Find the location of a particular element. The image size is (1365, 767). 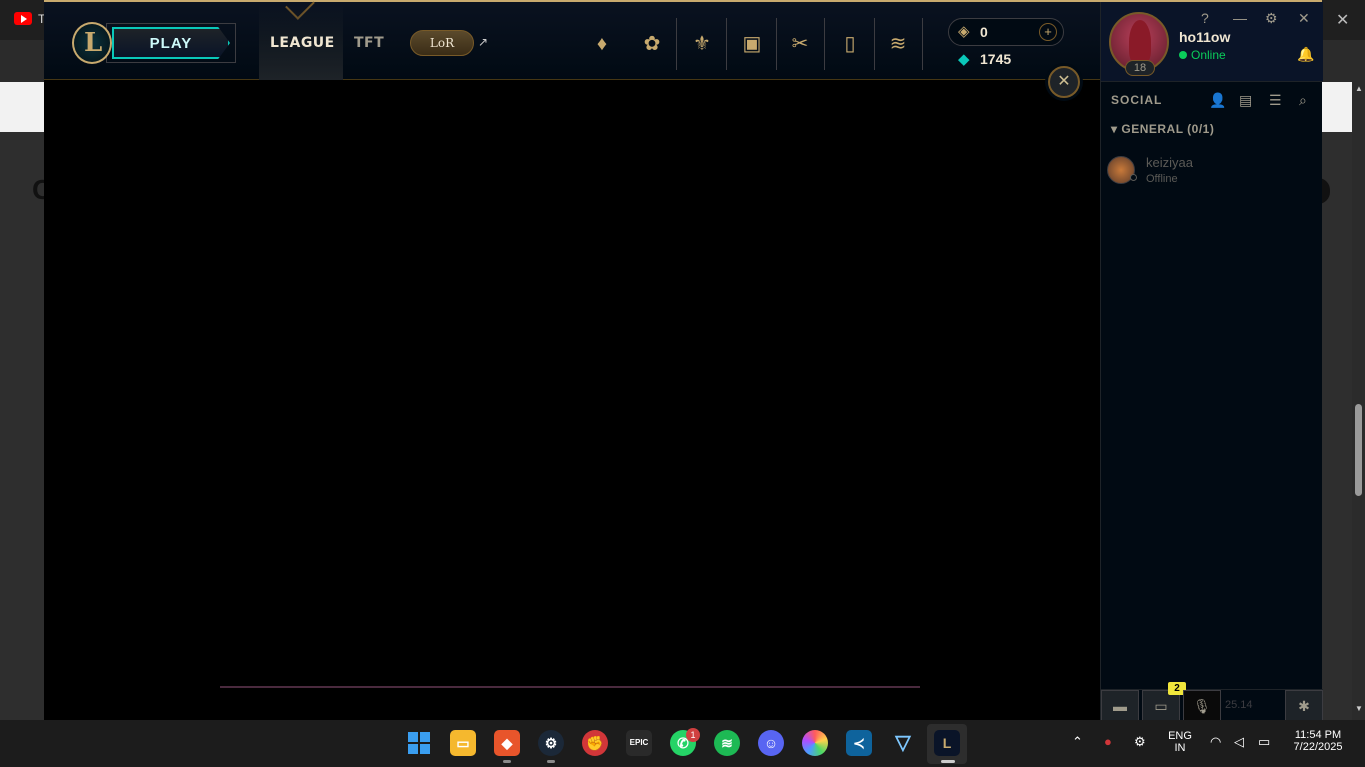

add-folder-icon: ▤ is located at coordinates (1245, 100).